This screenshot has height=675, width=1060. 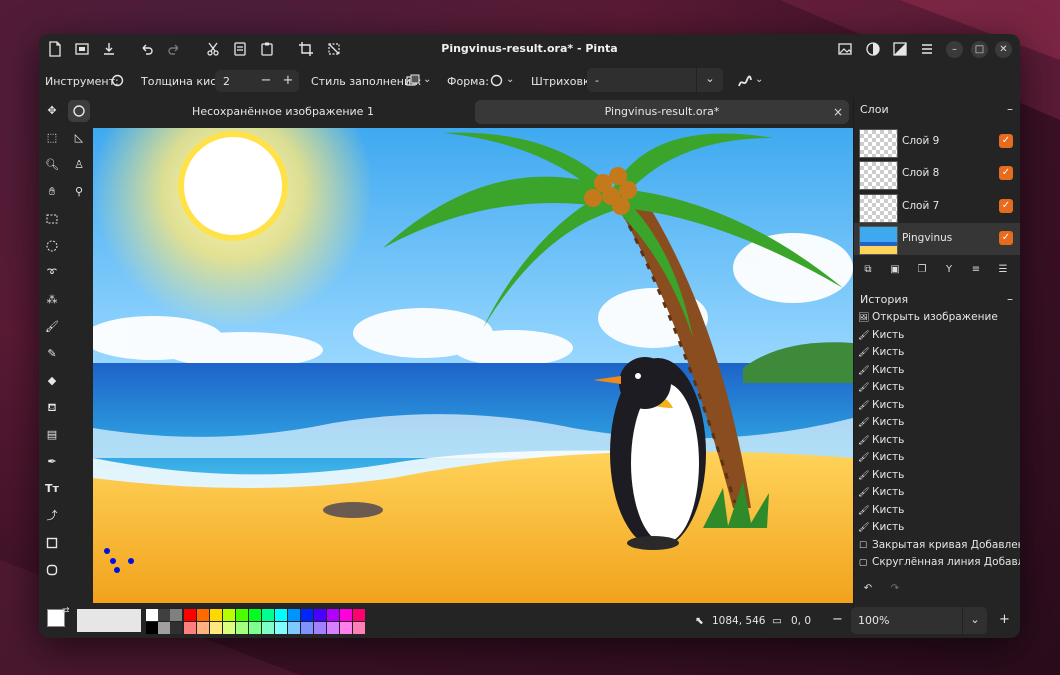 I want to click on move-selection-tool-icon: ⬚, so click(x=52, y=138).